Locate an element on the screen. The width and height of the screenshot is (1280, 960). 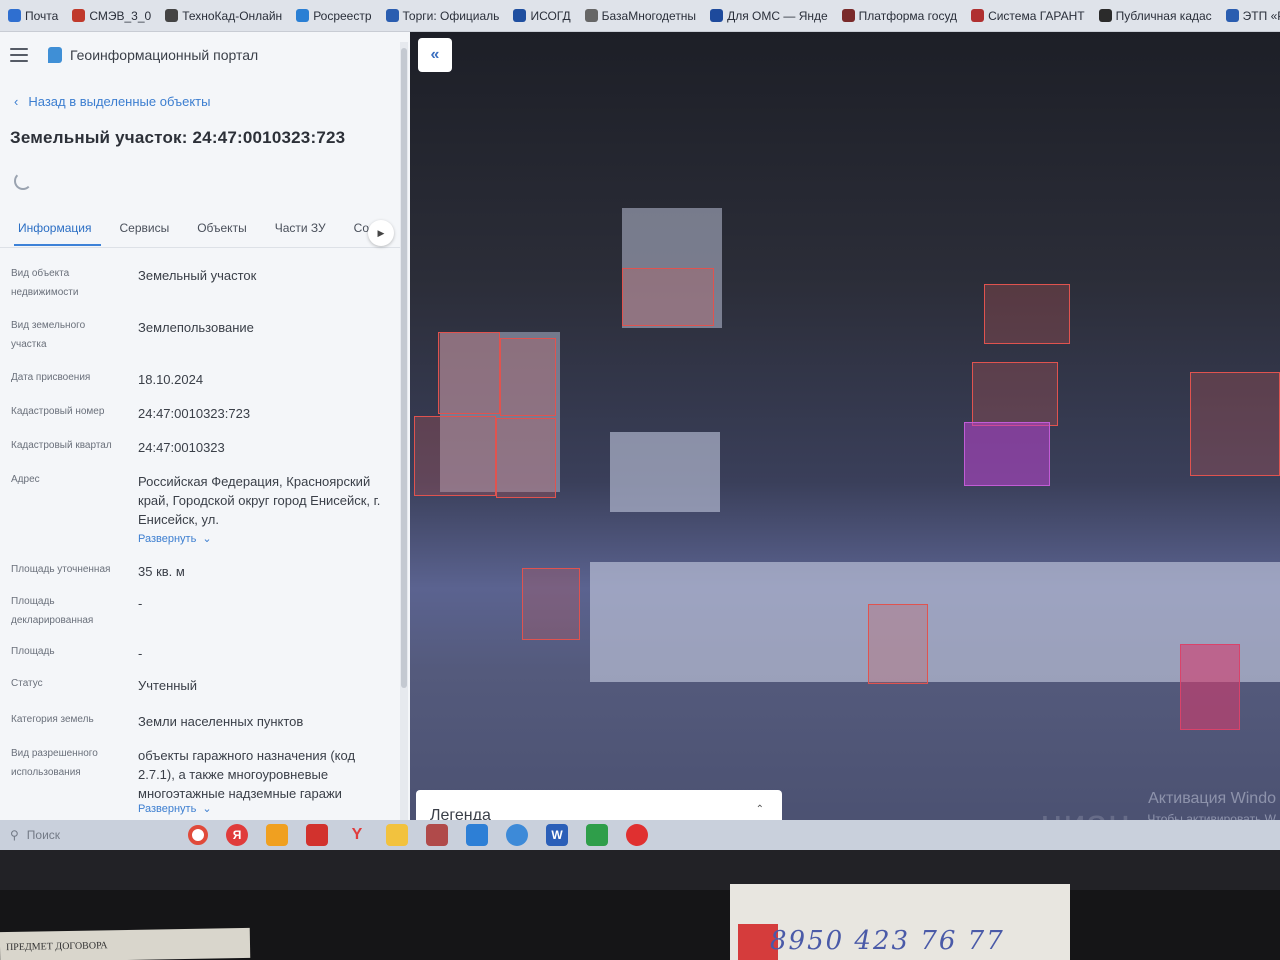
bookmark-item: Росреестр is located at coordinates (334, 15).